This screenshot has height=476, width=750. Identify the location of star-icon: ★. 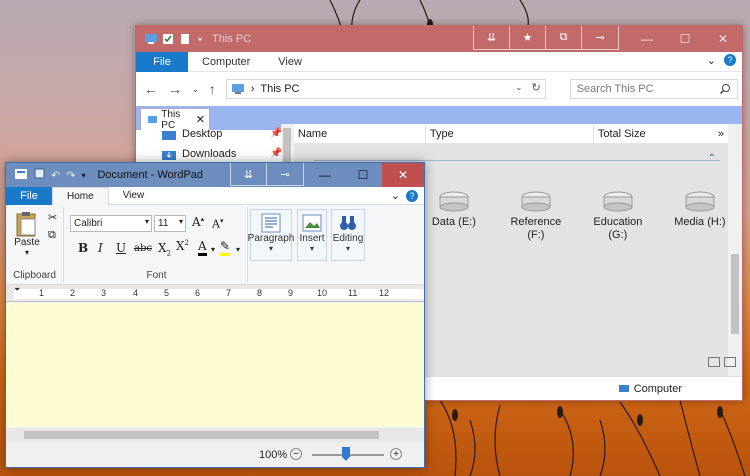
(527, 38).